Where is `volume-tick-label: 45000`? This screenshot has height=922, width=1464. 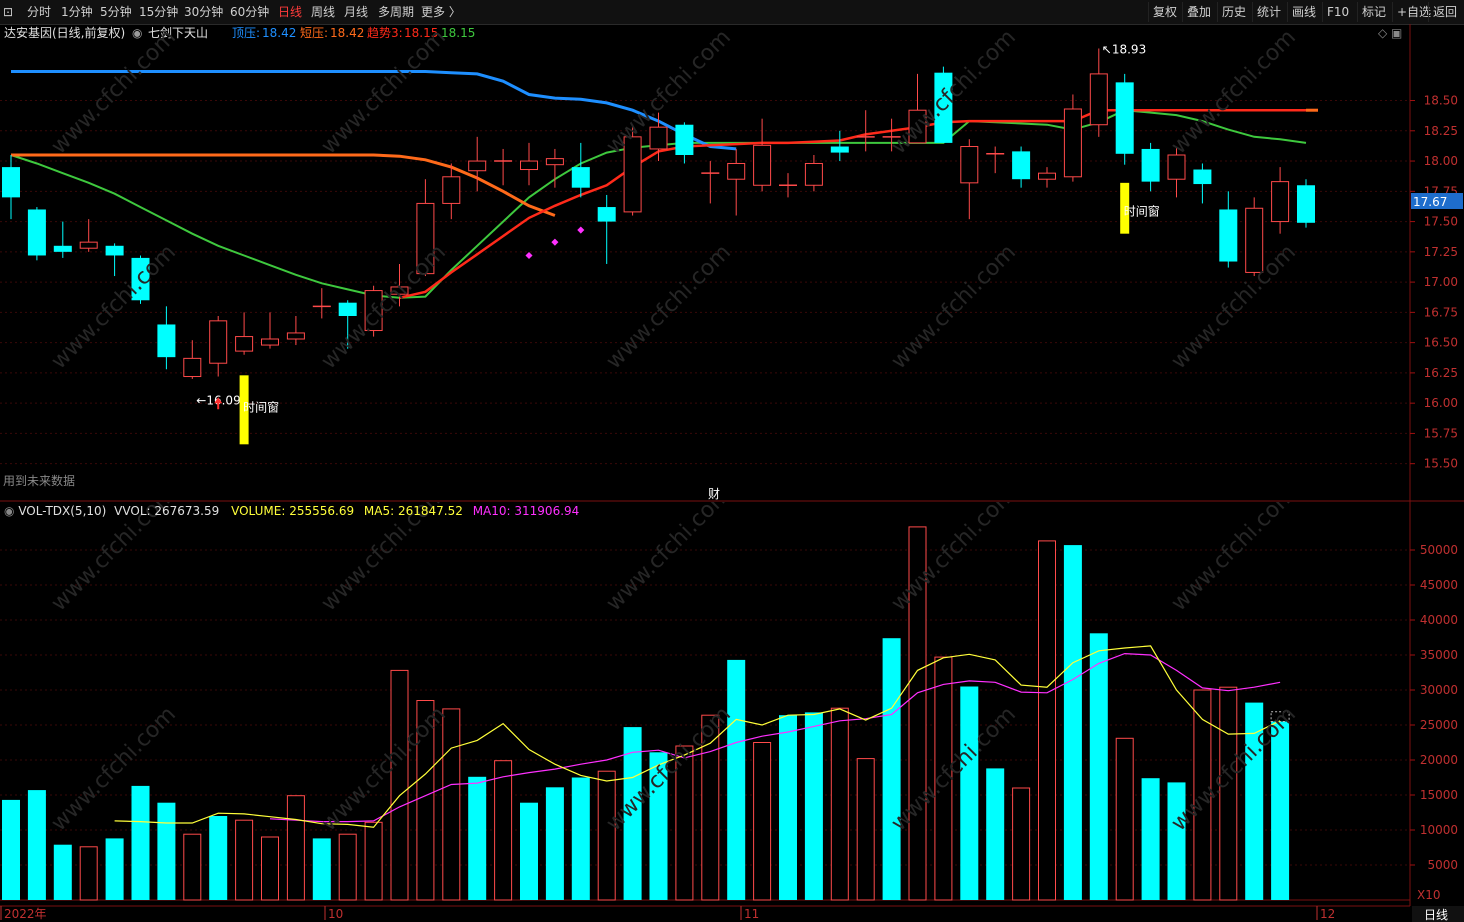 volume-tick-label: 45000 is located at coordinates (1439, 585).